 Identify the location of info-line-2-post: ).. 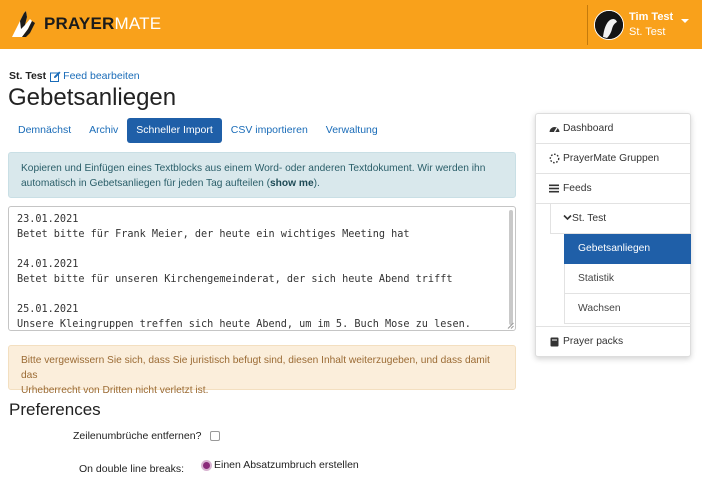
(316, 183).